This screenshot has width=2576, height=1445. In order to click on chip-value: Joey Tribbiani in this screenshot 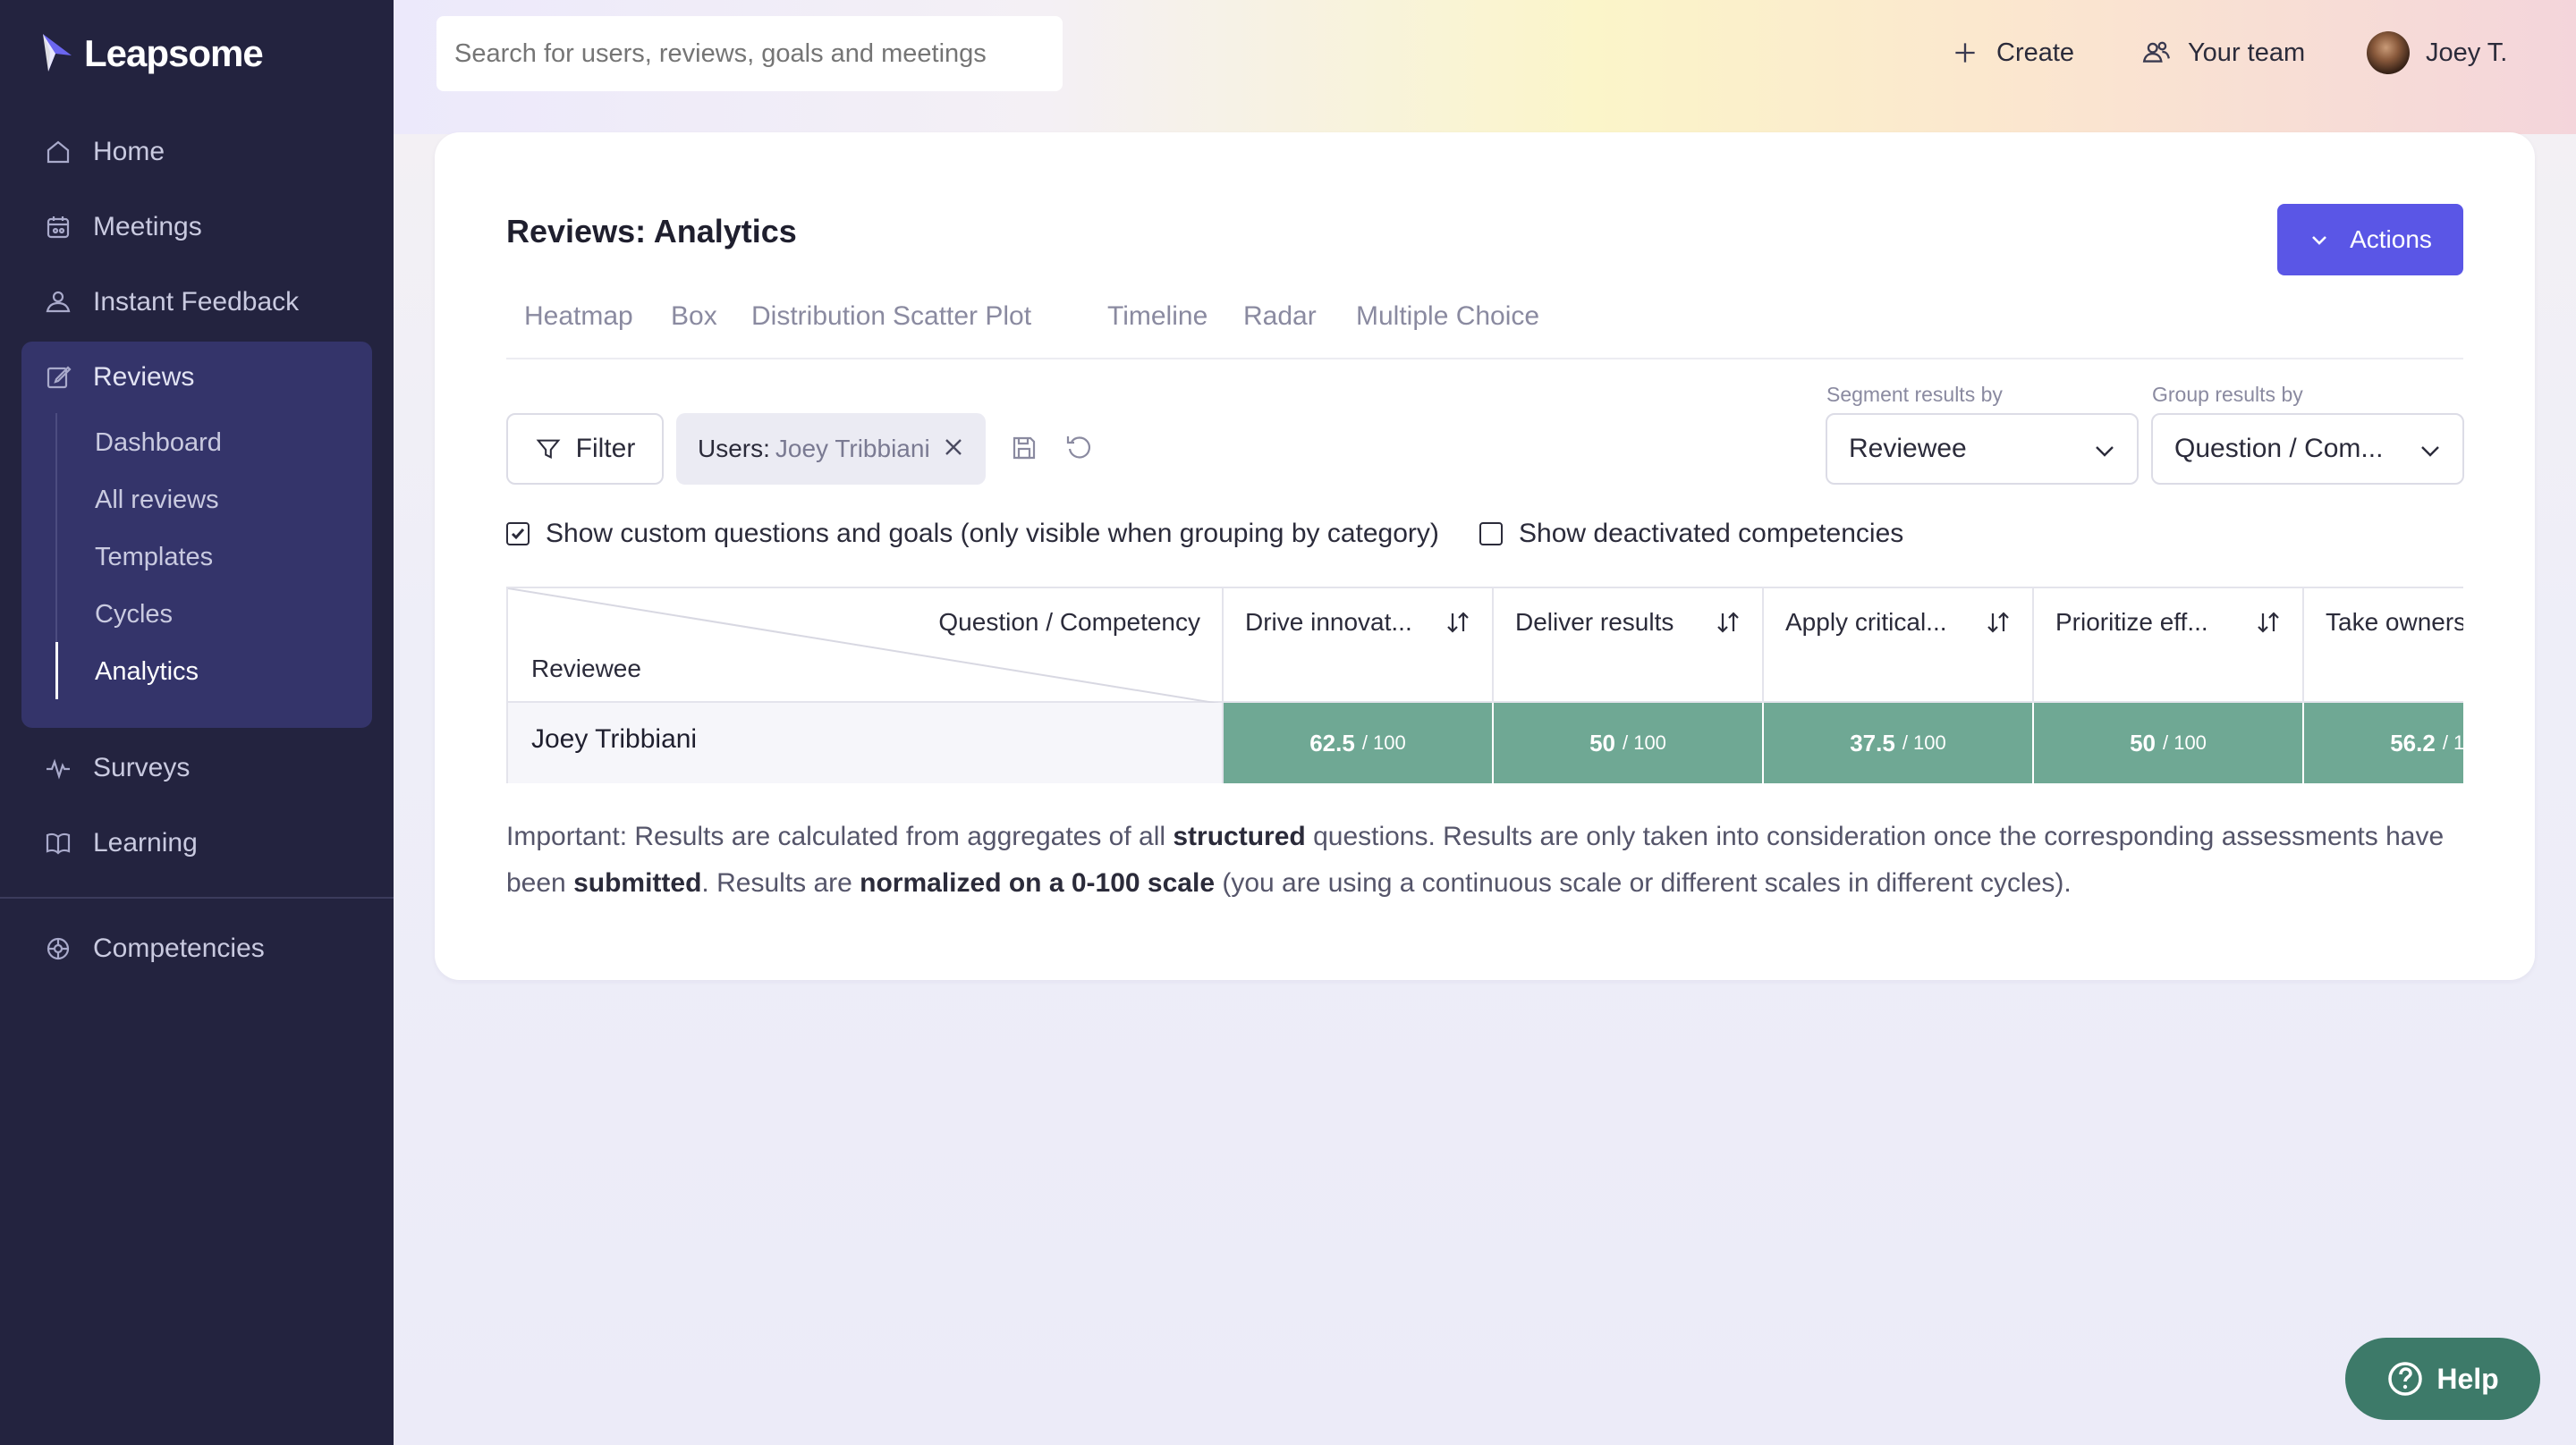, I will do `click(852, 448)`.